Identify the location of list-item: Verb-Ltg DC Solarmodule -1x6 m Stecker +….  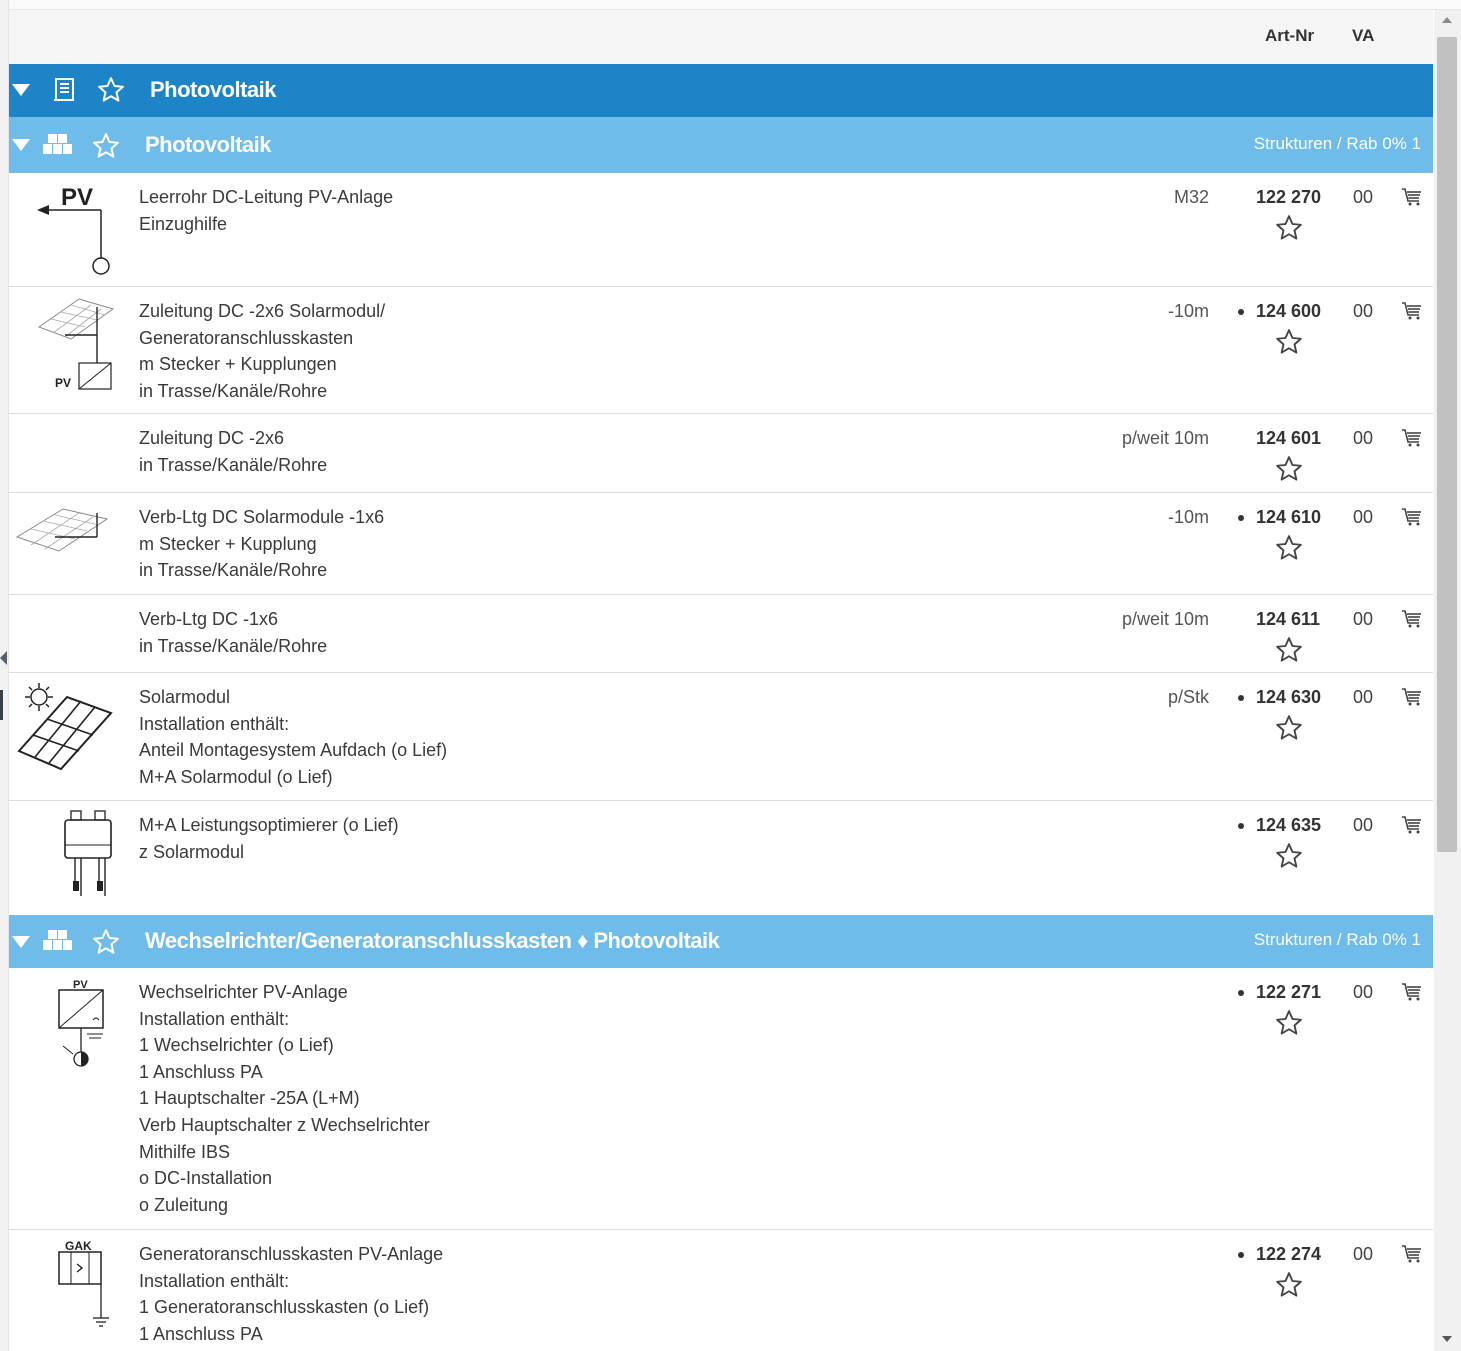
(721, 544).